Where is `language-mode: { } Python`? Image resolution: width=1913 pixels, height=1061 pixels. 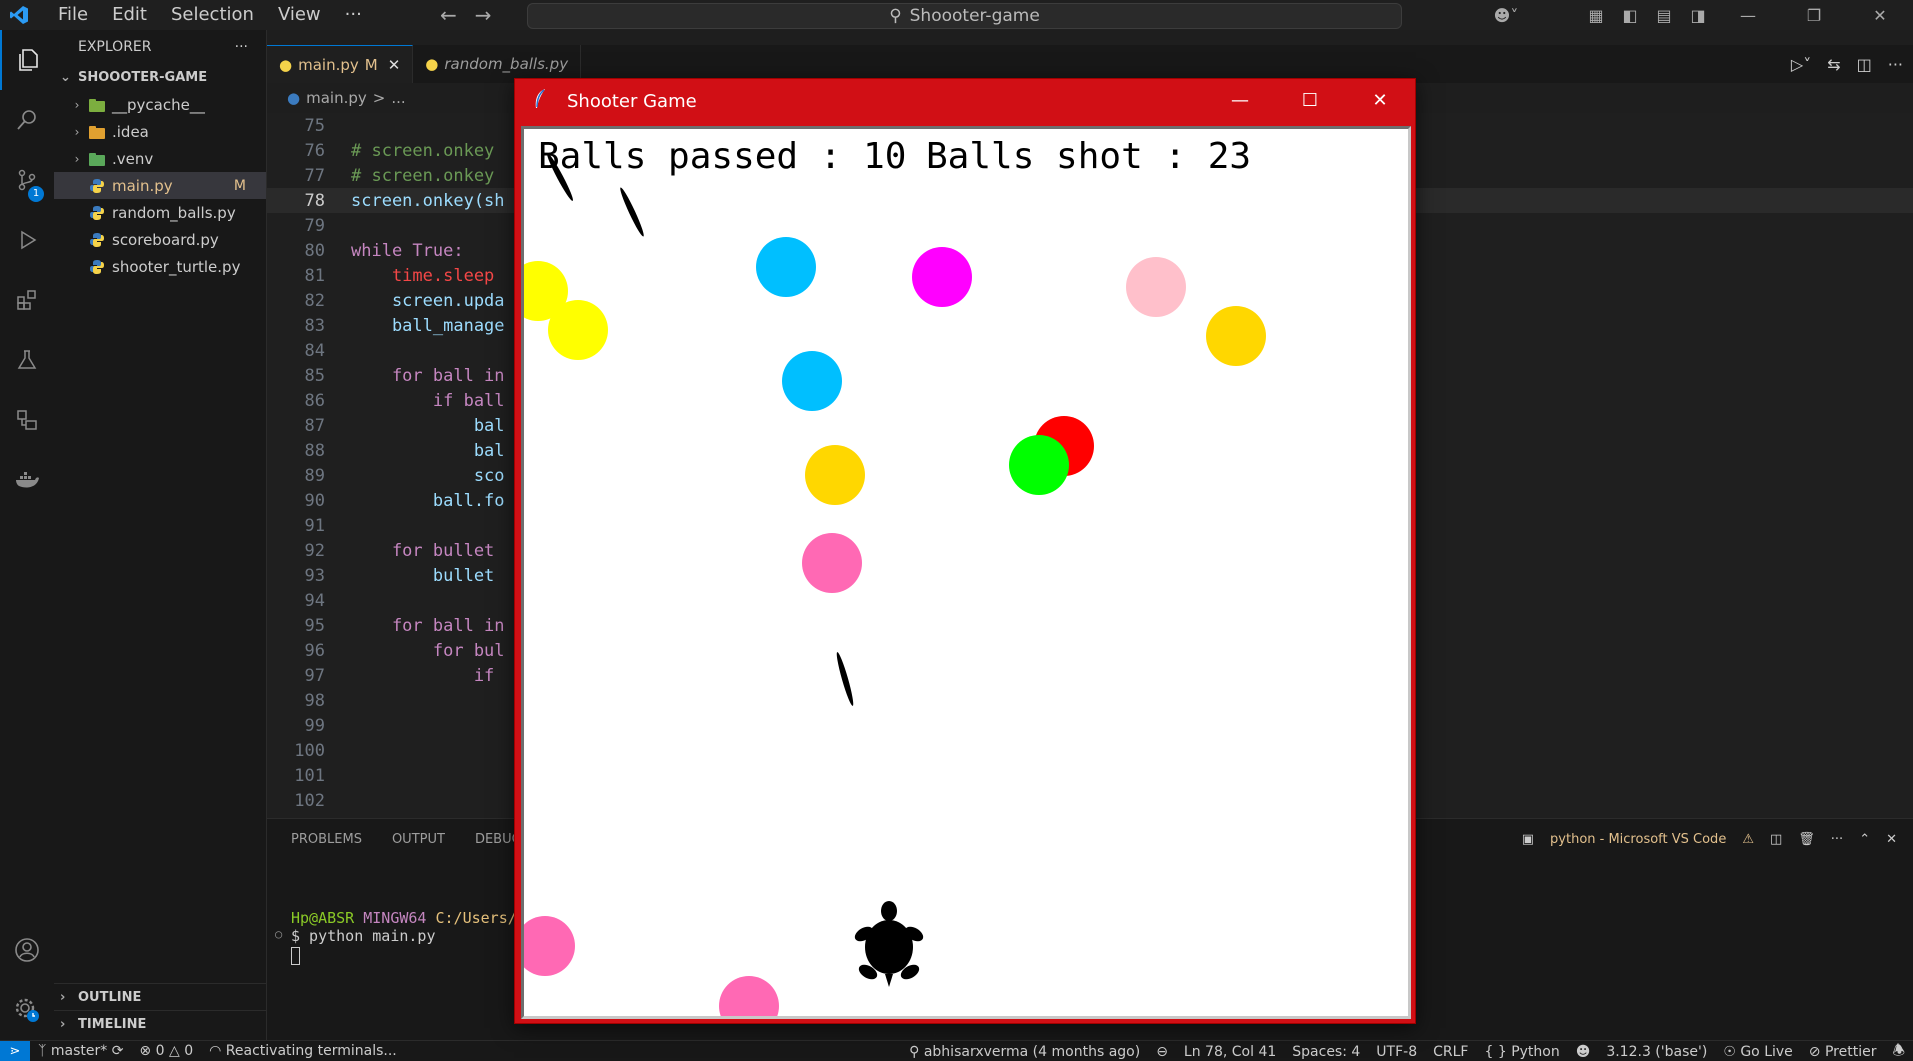
language-mode: { } Python is located at coordinates (1521, 1052).